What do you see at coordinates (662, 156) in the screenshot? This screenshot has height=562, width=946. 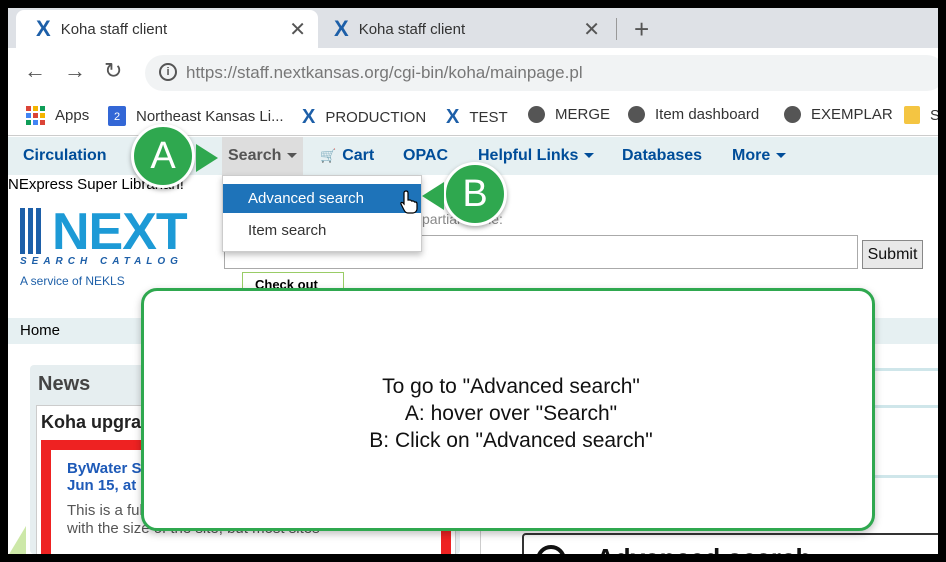 I see `nav-databases: Databases` at bounding box center [662, 156].